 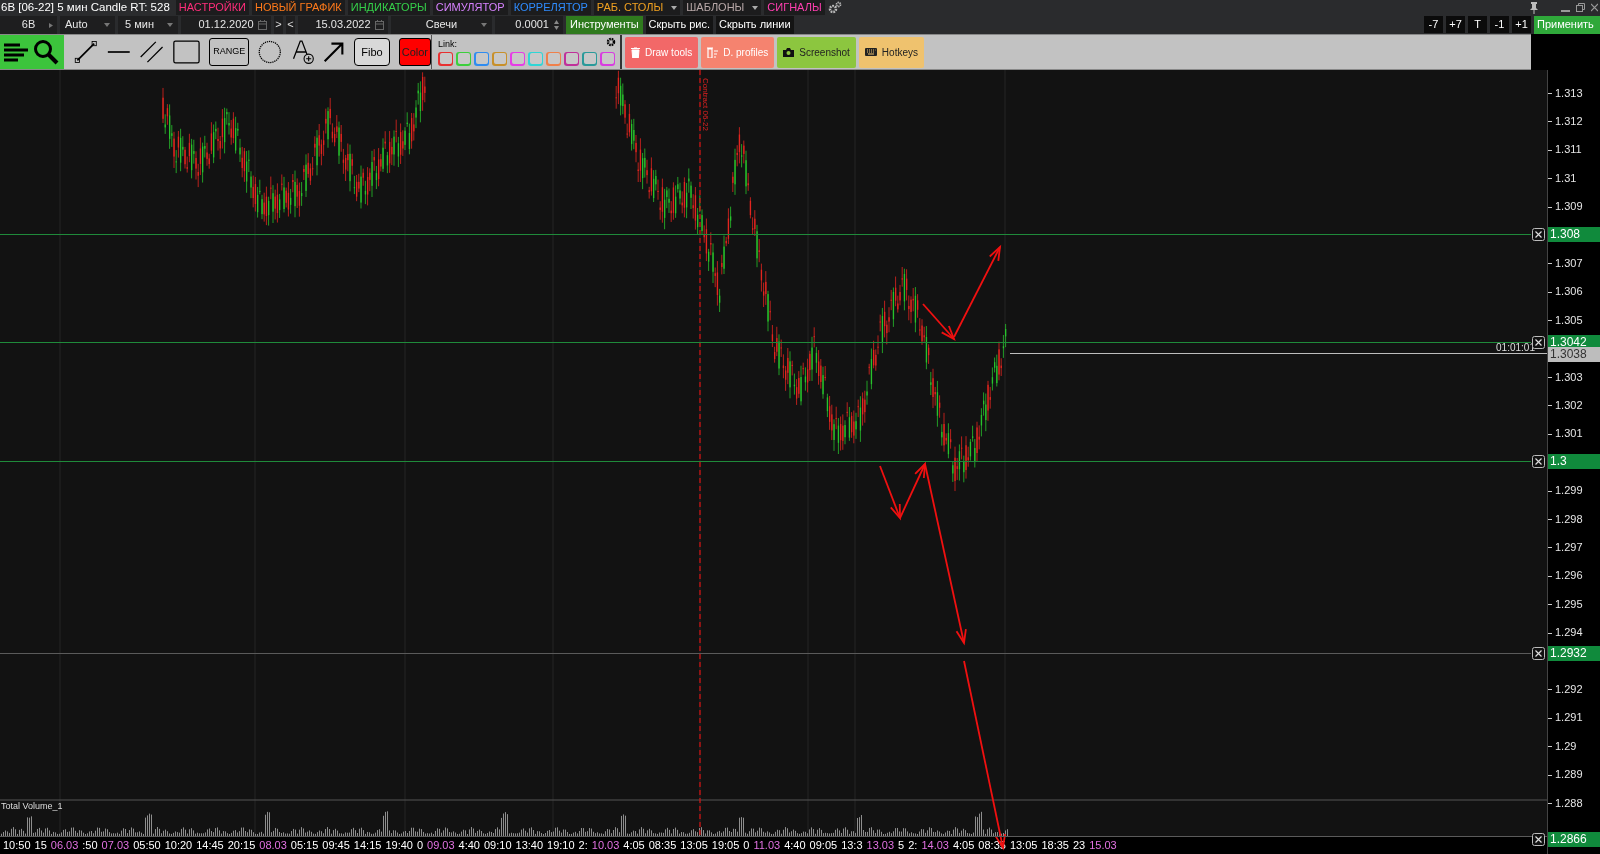 I want to click on menu-item: ШАБЛОНЫ, so click(x=722, y=7).